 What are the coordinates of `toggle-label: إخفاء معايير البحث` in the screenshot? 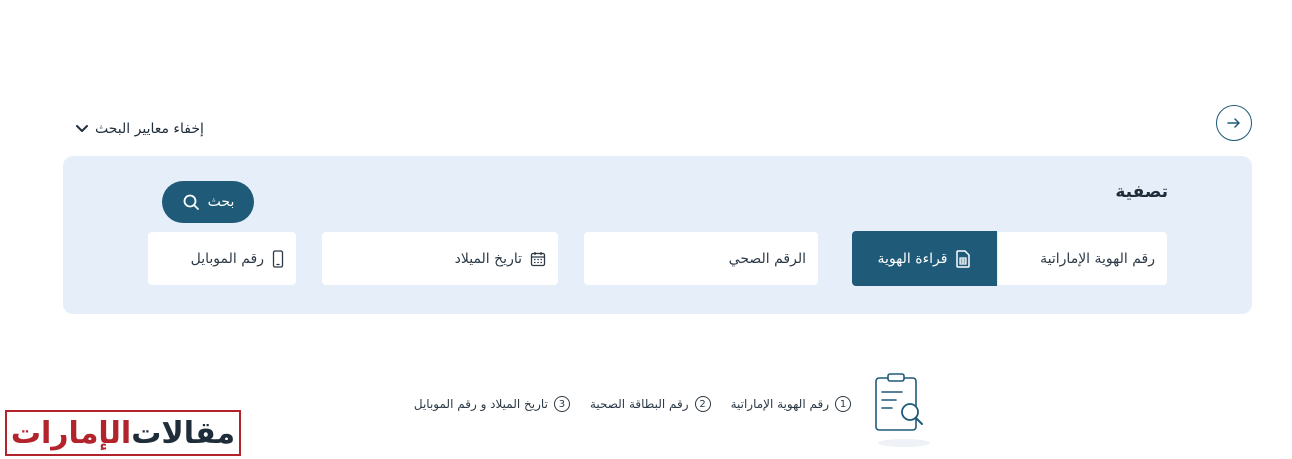 It's located at (149, 129).